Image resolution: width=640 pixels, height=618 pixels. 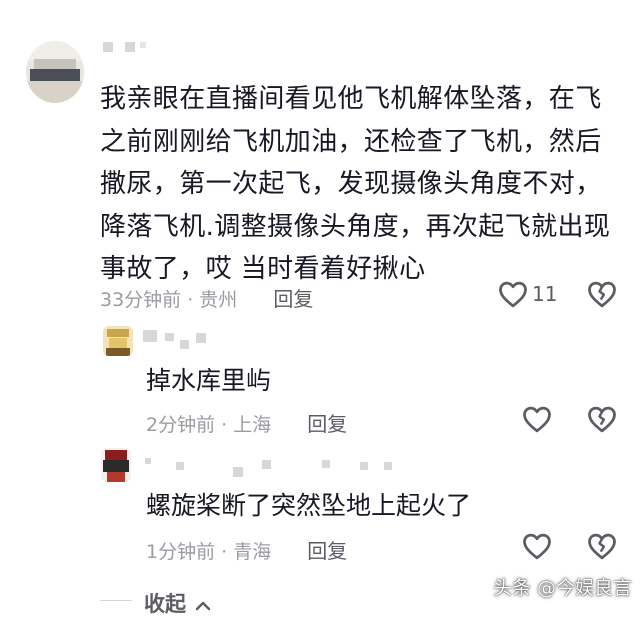 What do you see at coordinates (165, 604) in the screenshot?
I see `collapse-label: 收起` at bounding box center [165, 604].